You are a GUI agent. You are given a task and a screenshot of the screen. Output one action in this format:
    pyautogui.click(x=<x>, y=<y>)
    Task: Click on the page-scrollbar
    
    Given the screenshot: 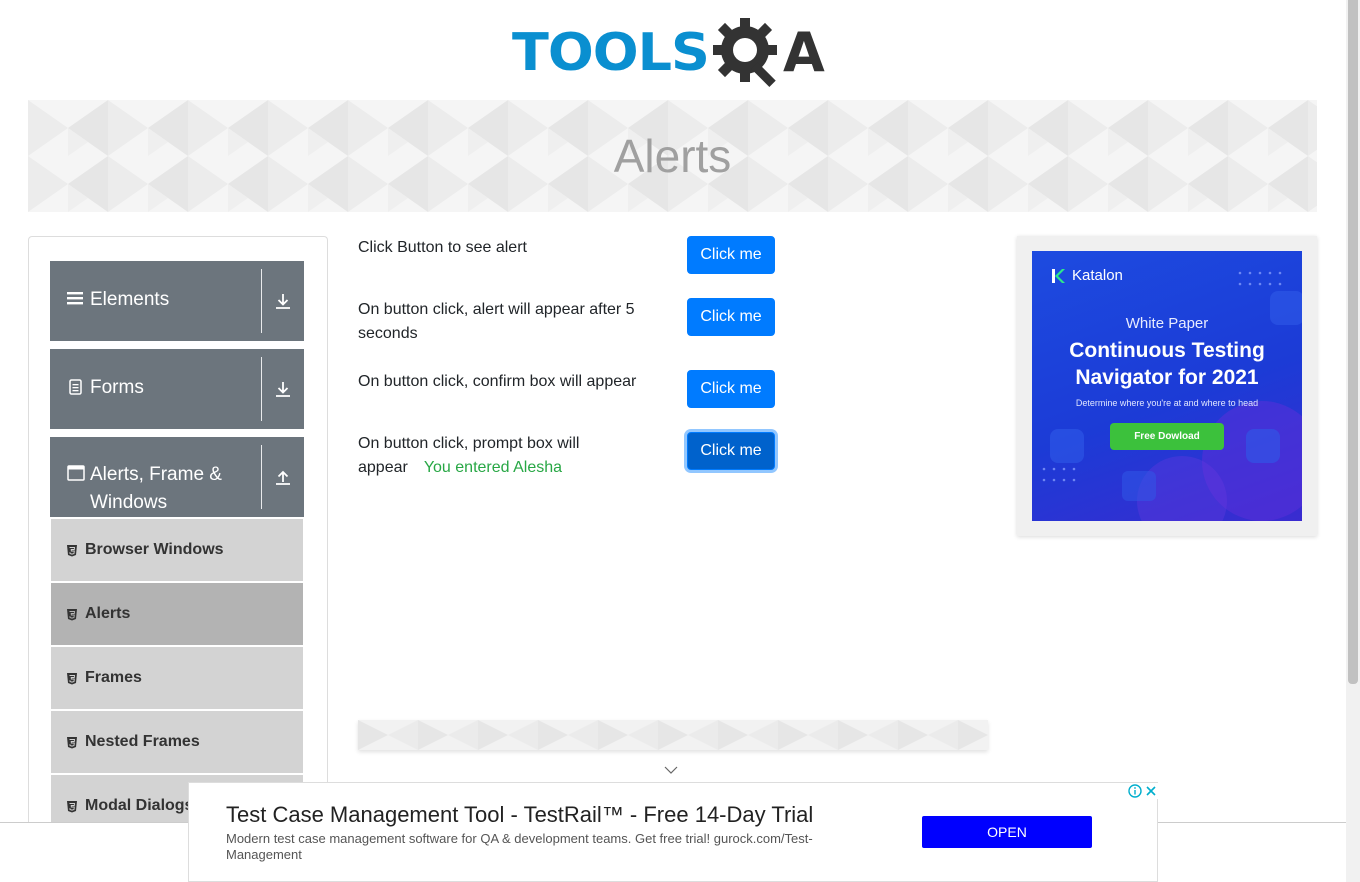 What is the action you would take?
    pyautogui.click(x=1353, y=441)
    